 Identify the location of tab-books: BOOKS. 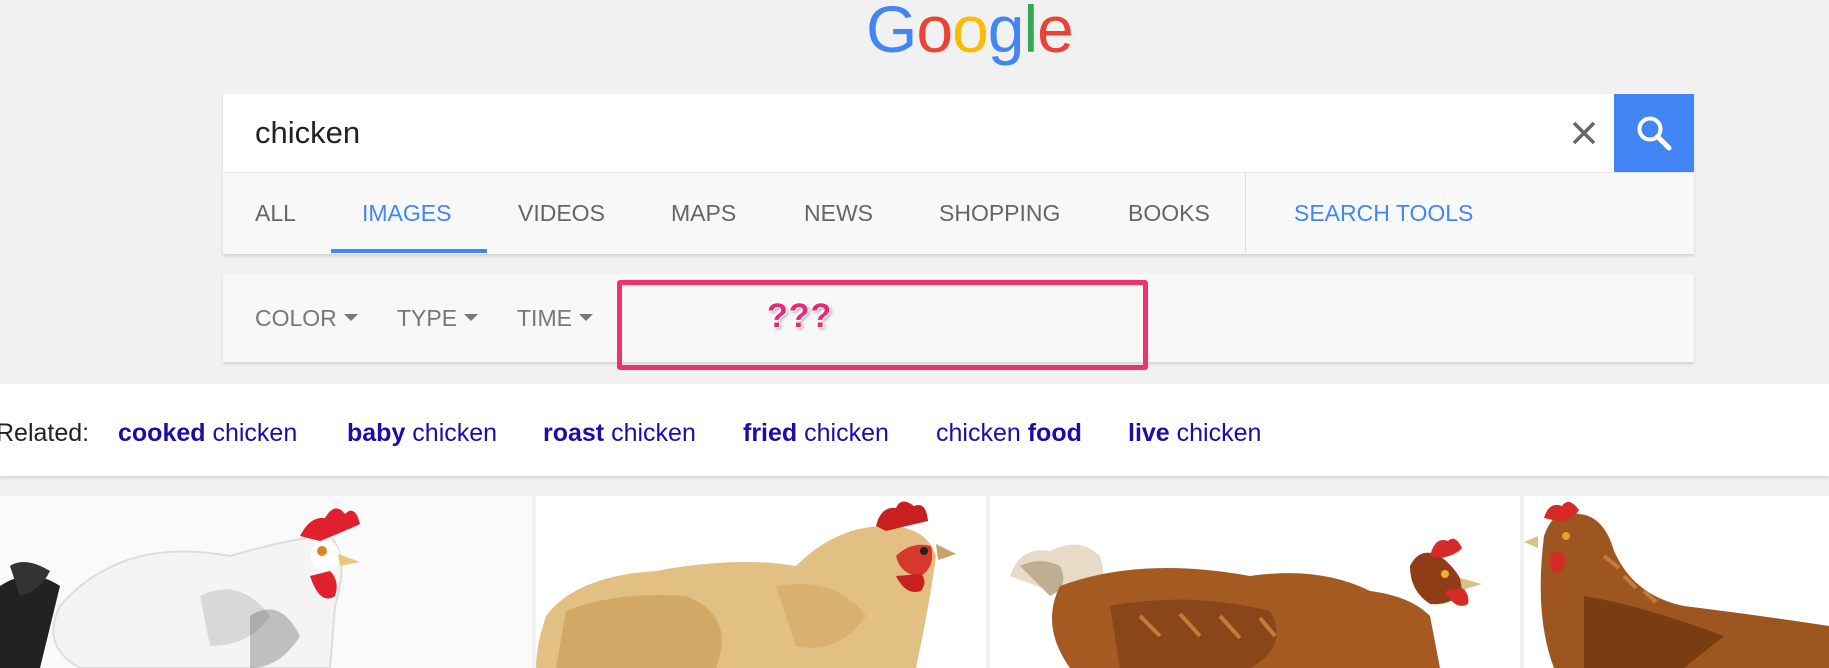
(1169, 213).